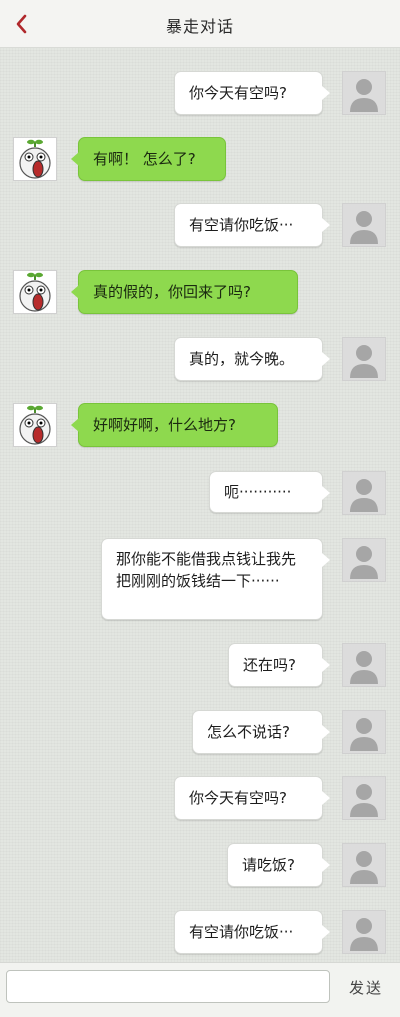  Describe the element at coordinates (252, 359) in the screenshot. I see `message-bubble-outgoing: 真的，就今晚。` at that location.